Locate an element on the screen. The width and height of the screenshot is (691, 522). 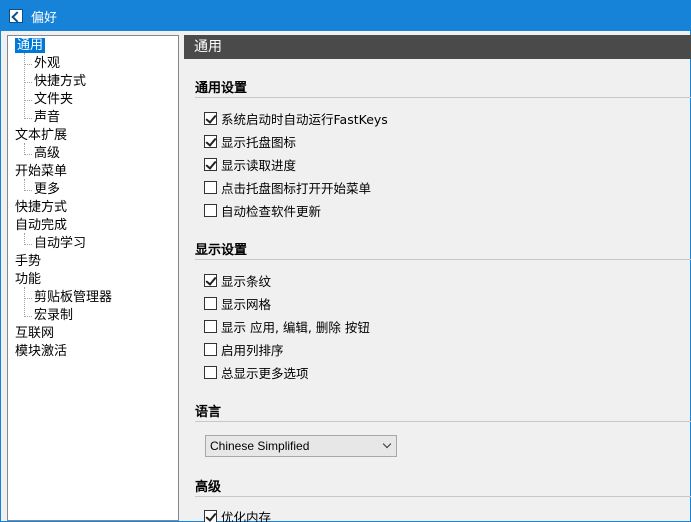
title-bar: 偏好 is located at coordinates (345, 16).